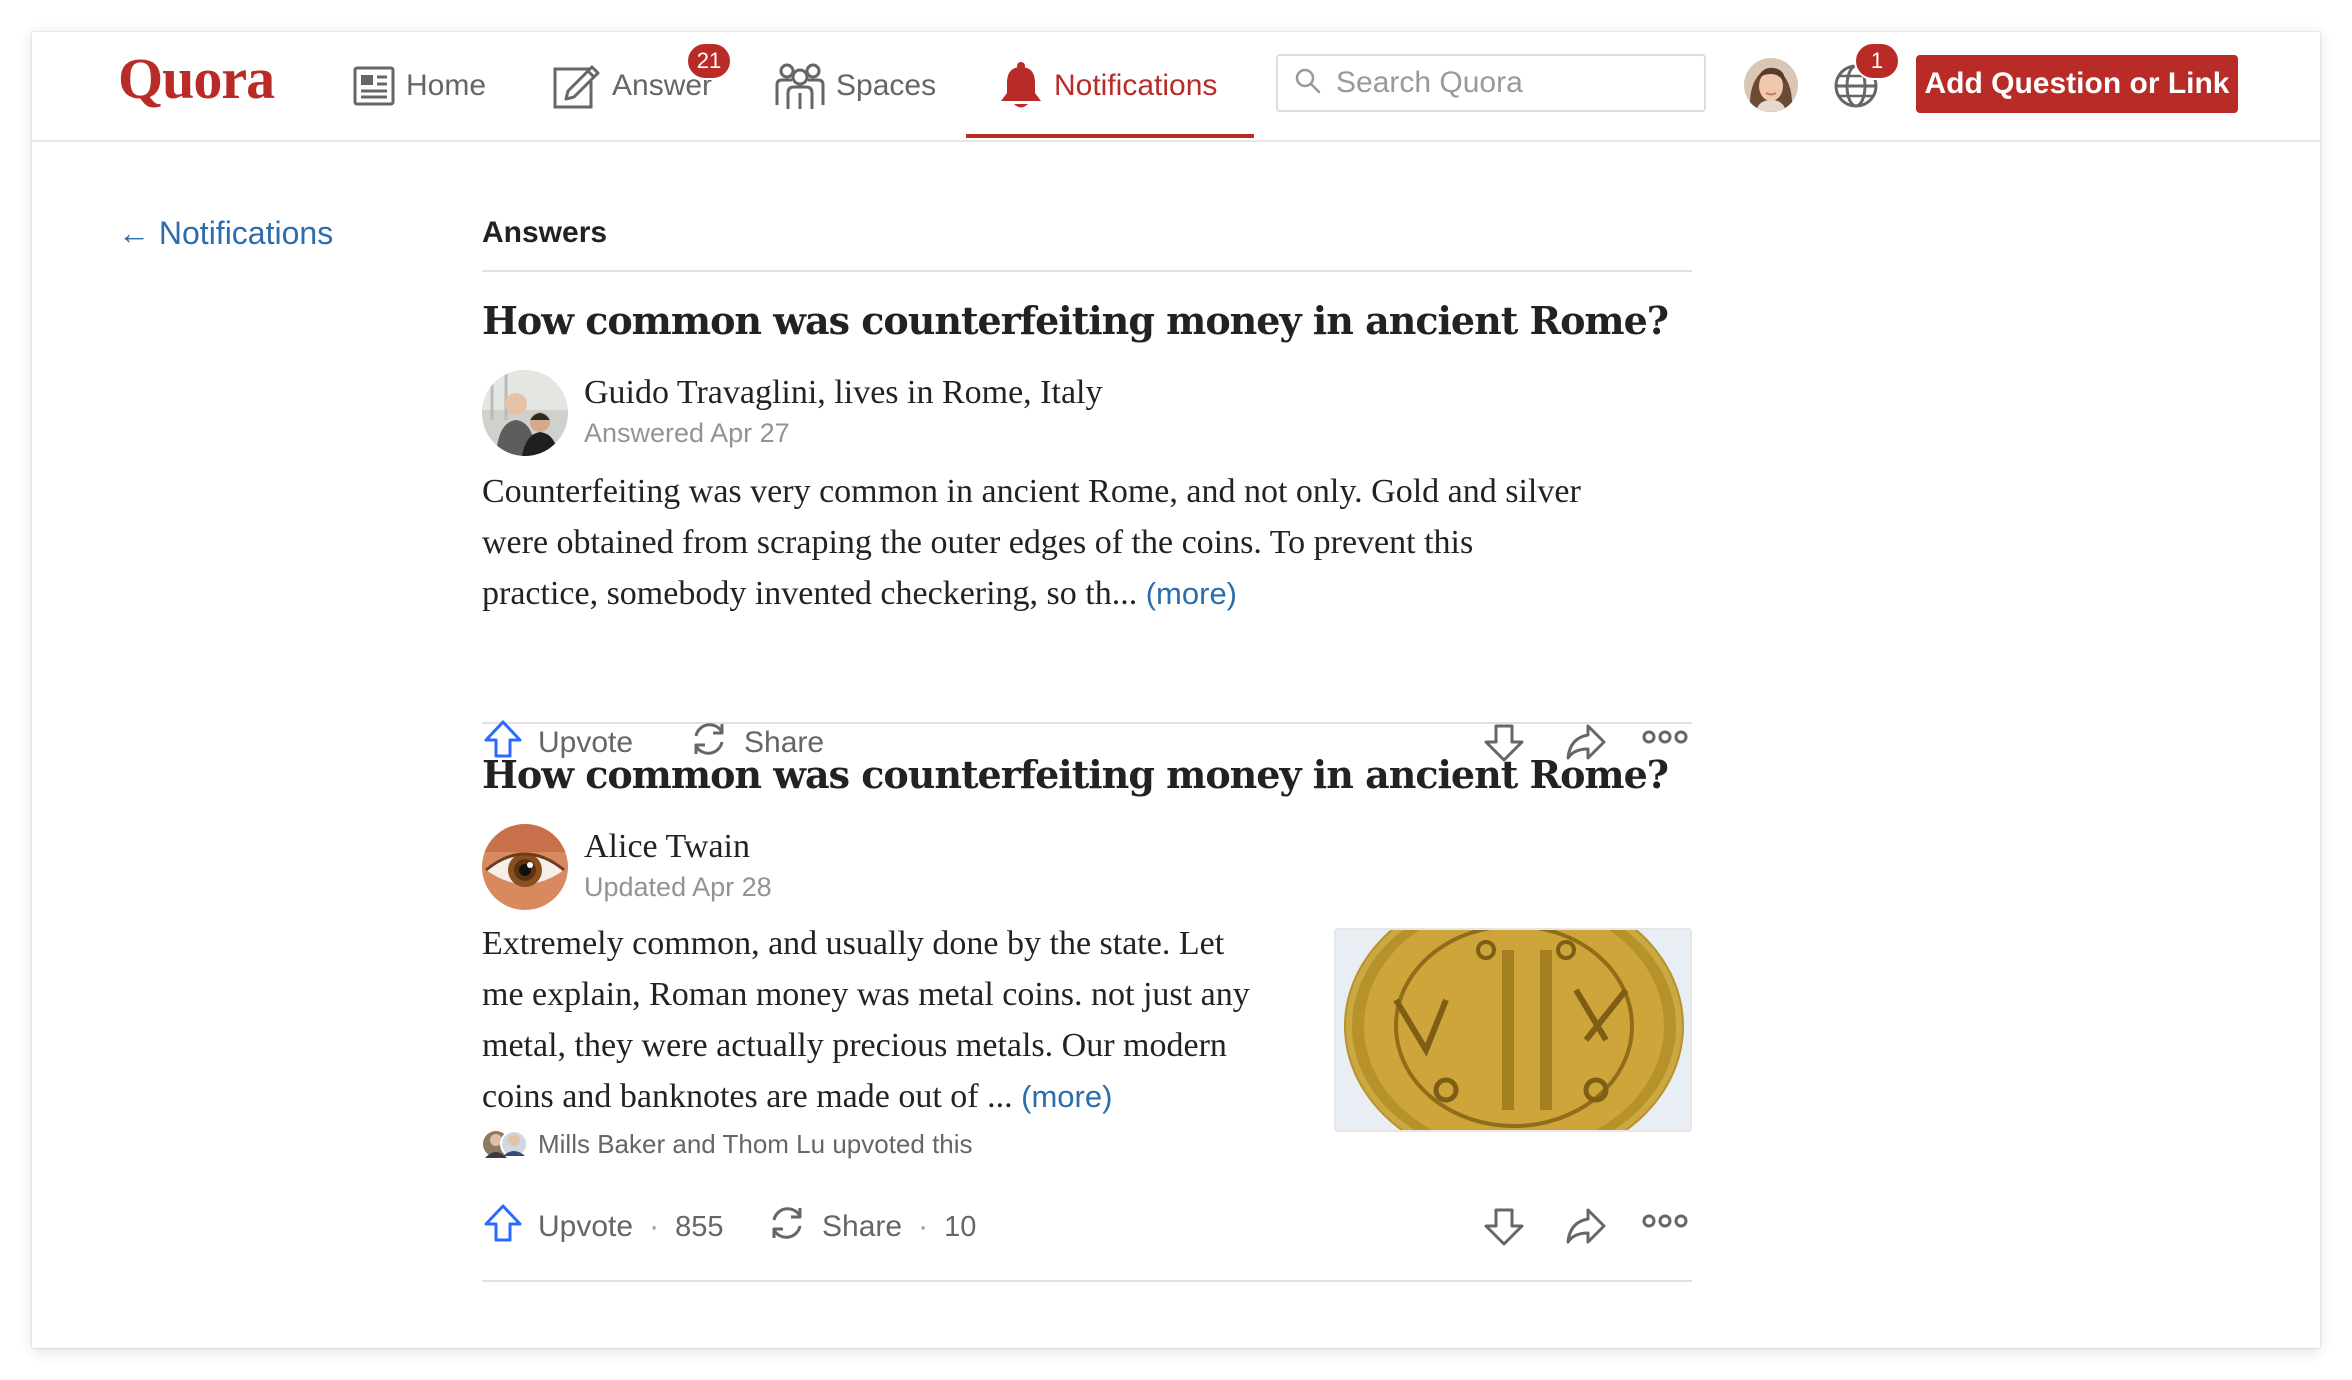 This screenshot has height=1380, width=2352. I want to click on more-options-button, so click(1665, 1223).